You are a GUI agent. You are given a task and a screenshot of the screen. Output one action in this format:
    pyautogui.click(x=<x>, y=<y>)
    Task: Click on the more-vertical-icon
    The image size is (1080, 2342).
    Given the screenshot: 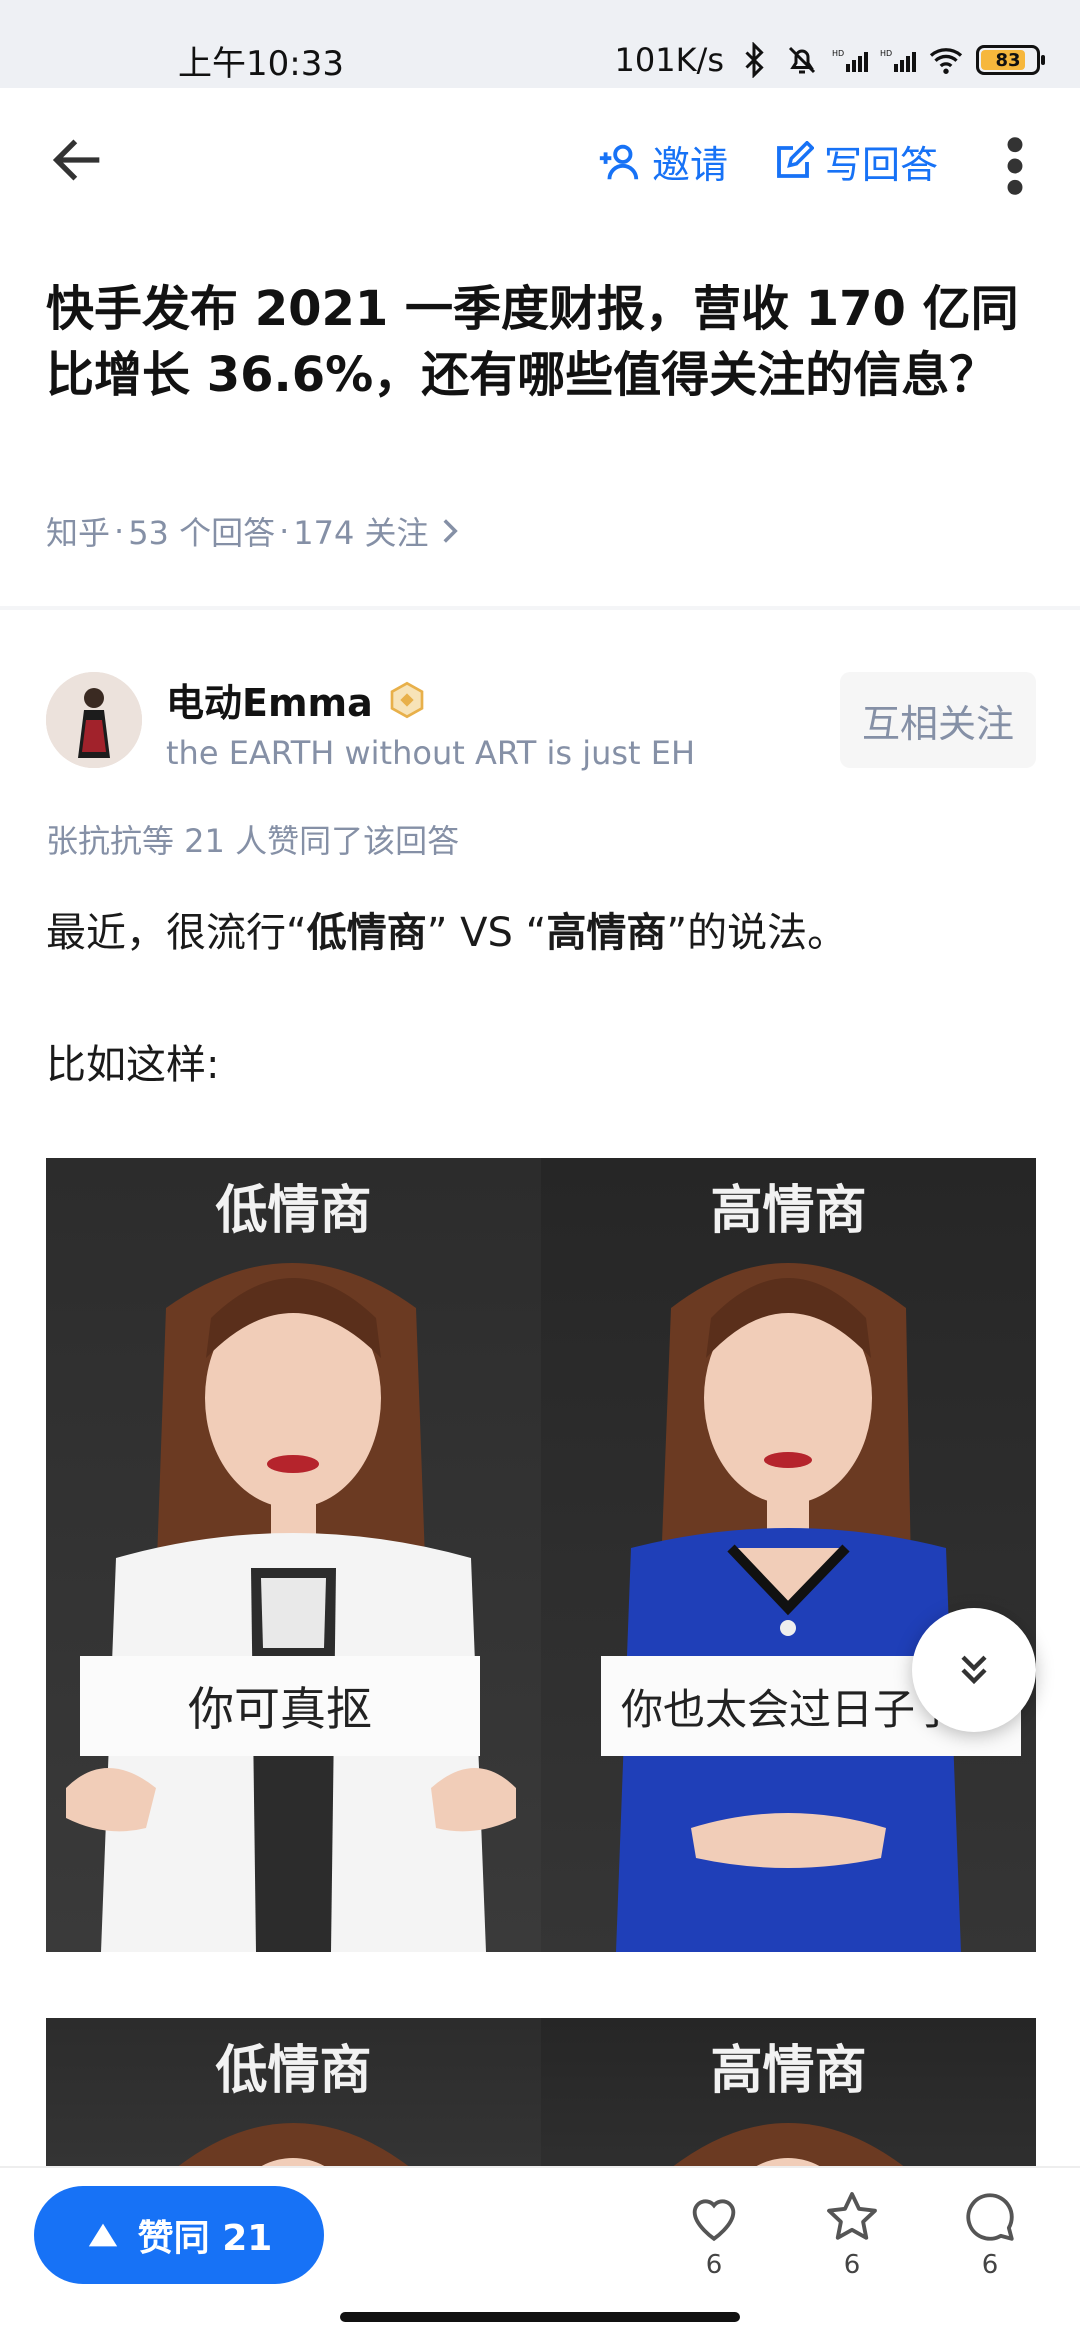 What is the action you would take?
    pyautogui.click(x=1015, y=166)
    